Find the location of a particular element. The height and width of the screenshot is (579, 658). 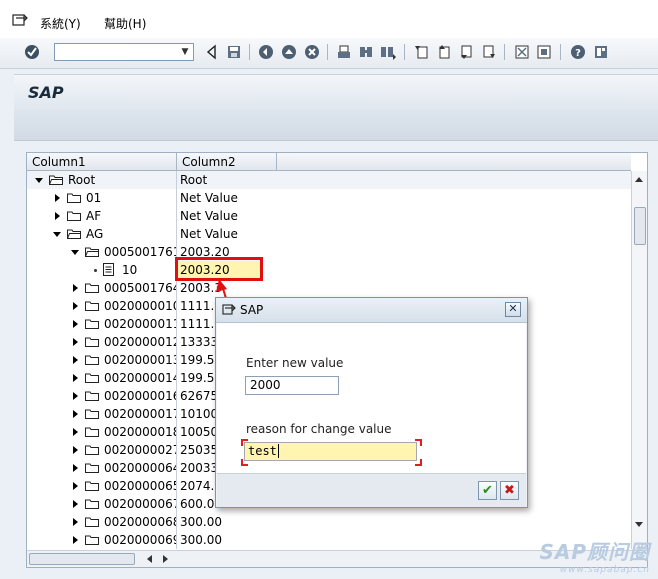

first-page-icon is located at coordinates (422, 52).